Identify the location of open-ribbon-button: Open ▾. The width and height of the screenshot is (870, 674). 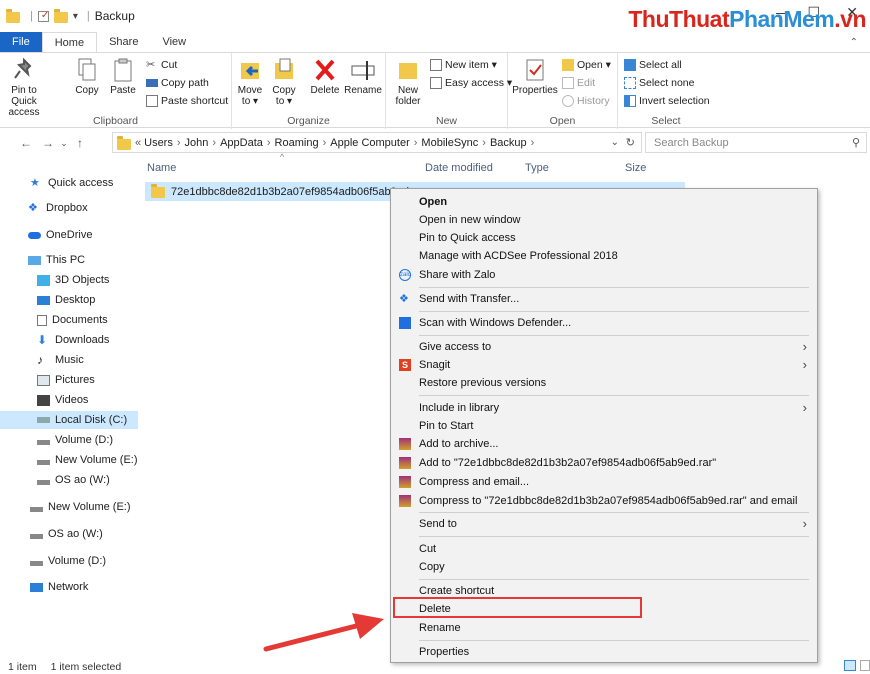
(586, 65).